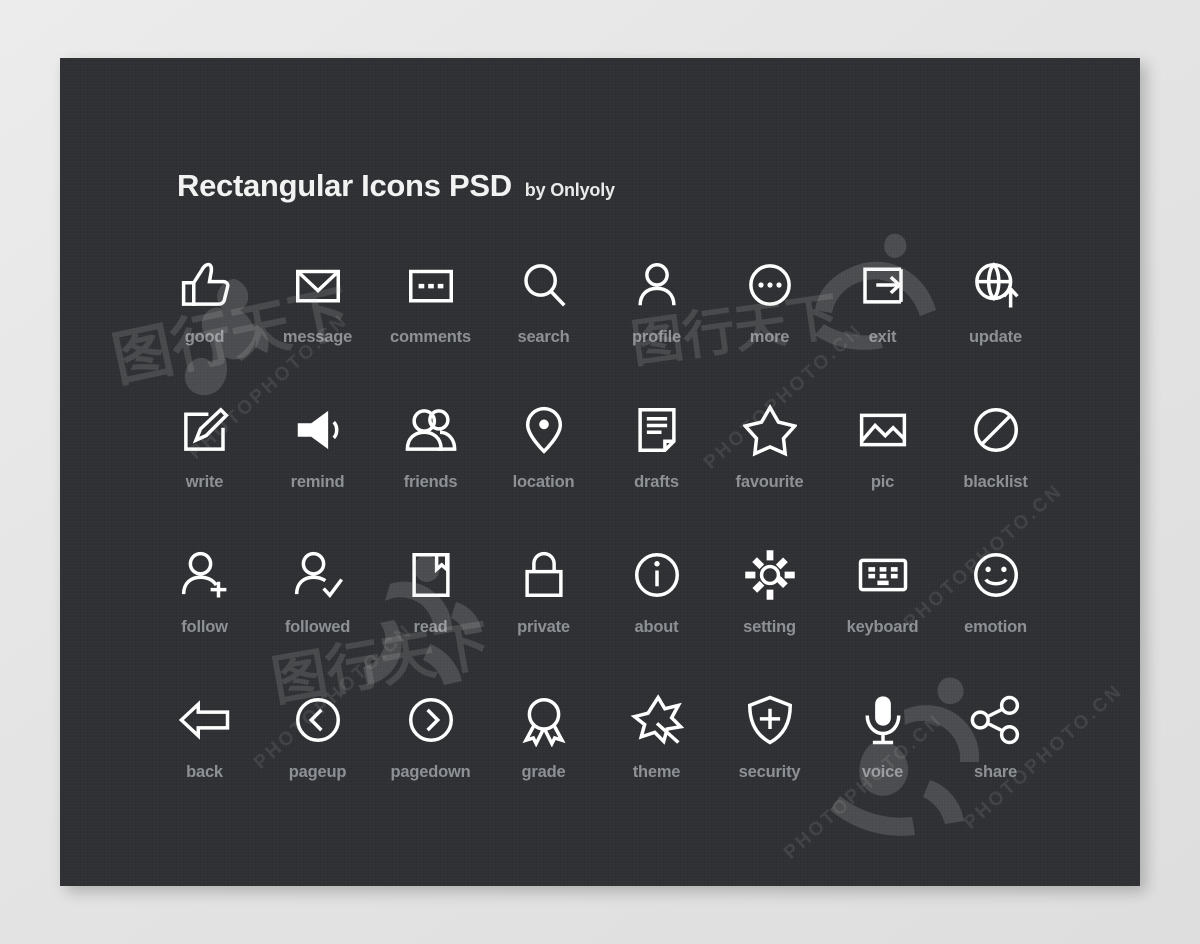  What do you see at coordinates (657, 720) in the screenshot?
I see `magic-wand-star-icon` at bounding box center [657, 720].